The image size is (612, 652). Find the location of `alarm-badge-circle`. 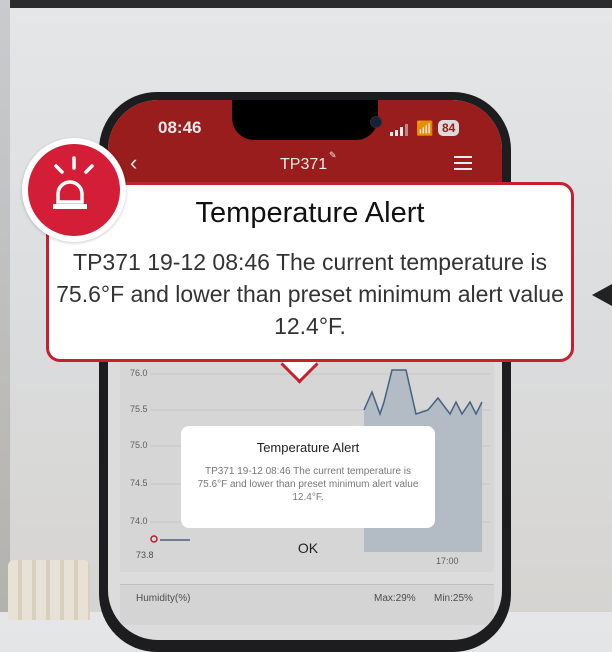

alarm-badge-circle is located at coordinates (74, 190).